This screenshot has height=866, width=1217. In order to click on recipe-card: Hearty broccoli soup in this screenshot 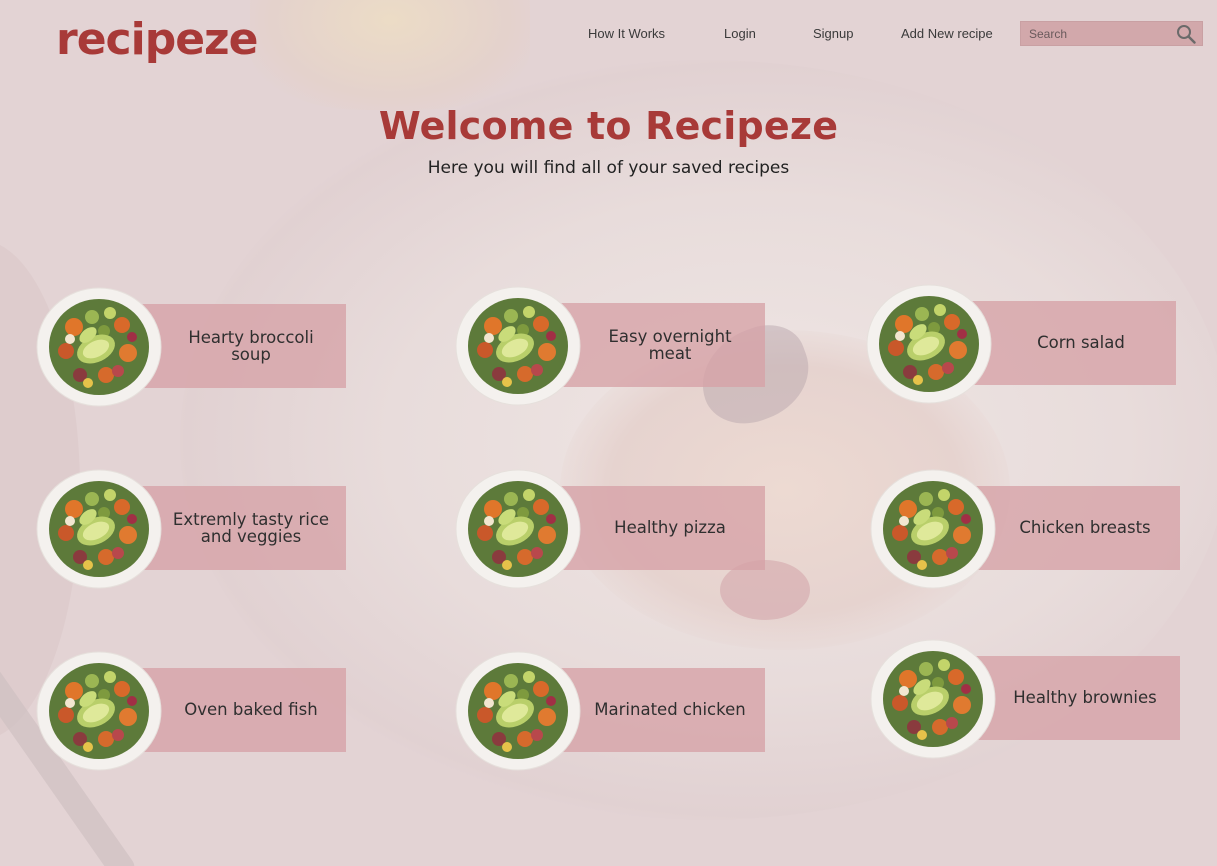, I will do `click(196, 349)`.